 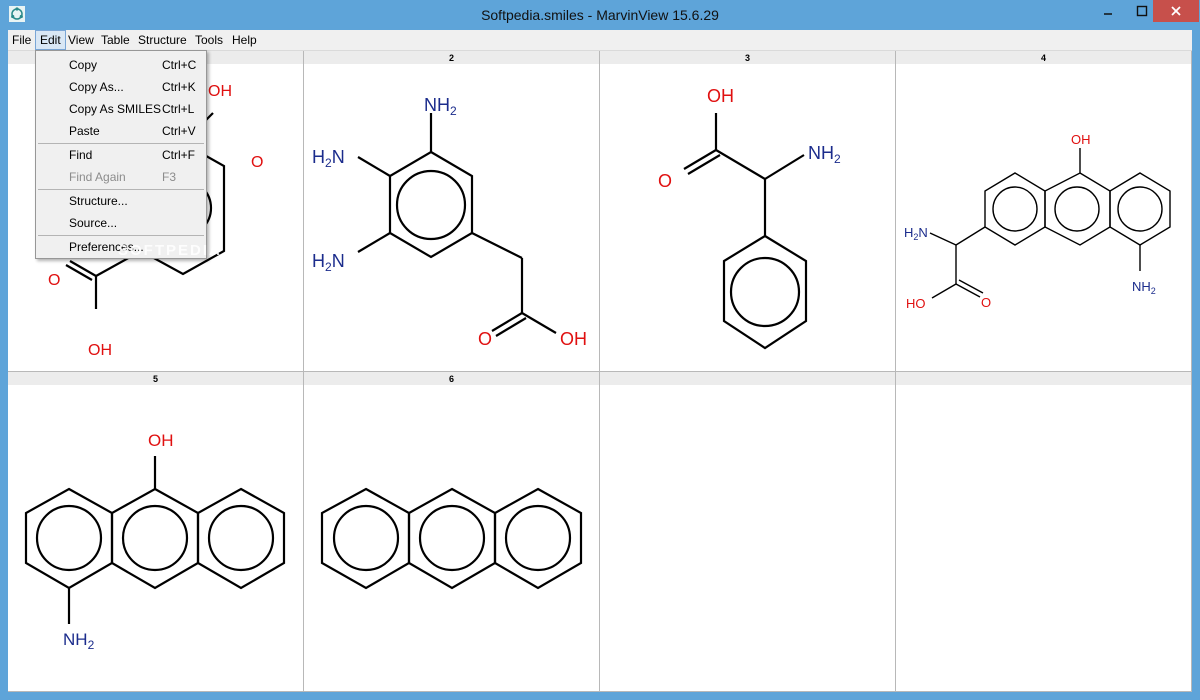 What do you see at coordinates (121, 87) in the screenshot?
I see `menu-item-copy-as: Copy As... Ctrl+K` at bounding box center [121, 87].